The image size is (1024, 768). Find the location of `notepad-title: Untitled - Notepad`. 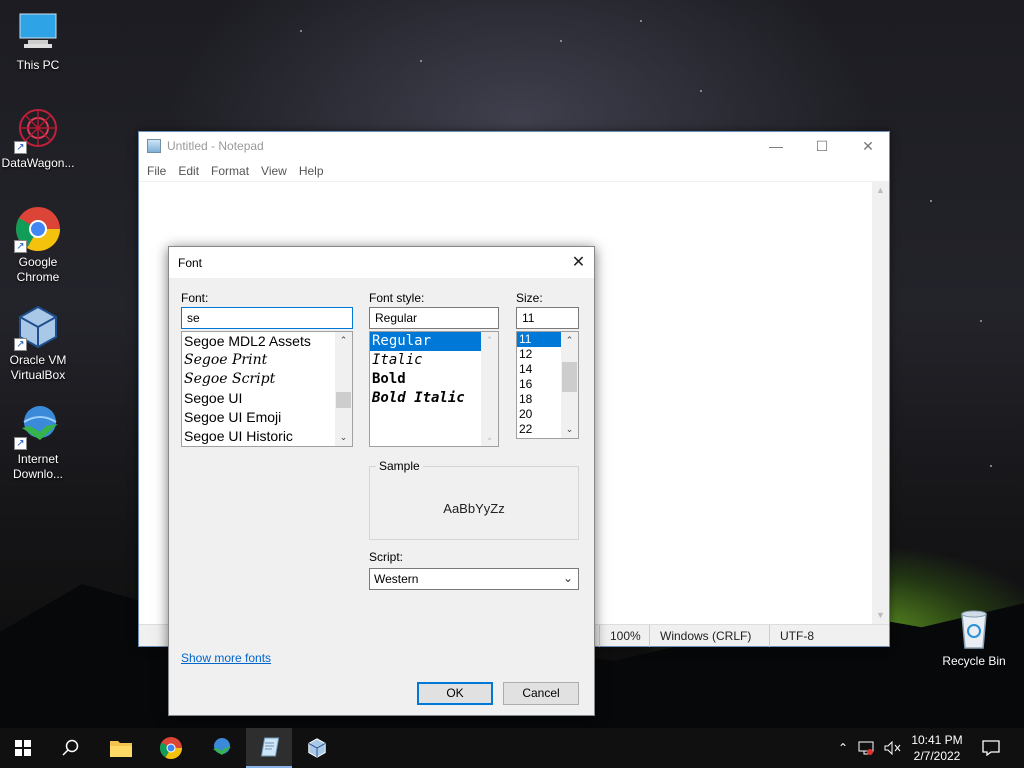

notepad-title: Untitled - Notepad is located at coordinates (215, 146).